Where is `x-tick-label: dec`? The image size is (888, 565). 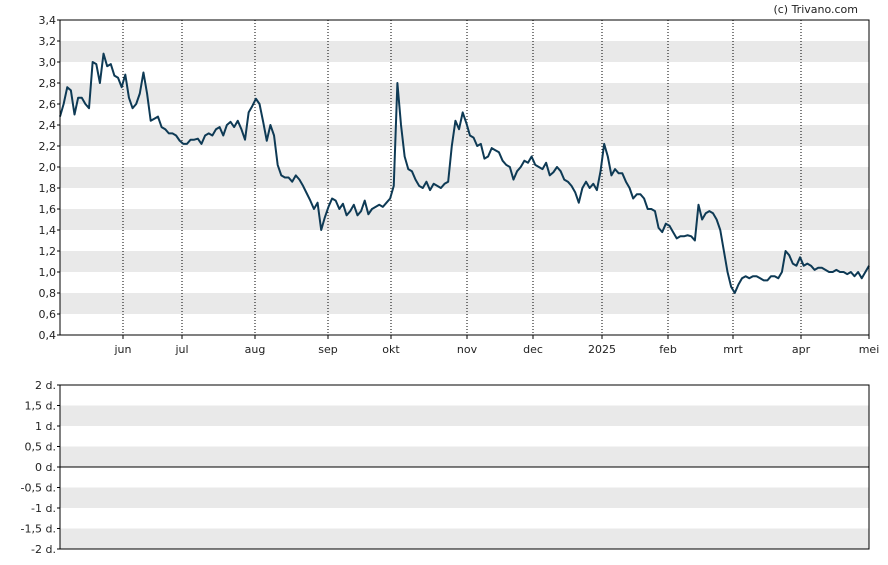 x-tick-label: dec is located at coordinates (533, 349).